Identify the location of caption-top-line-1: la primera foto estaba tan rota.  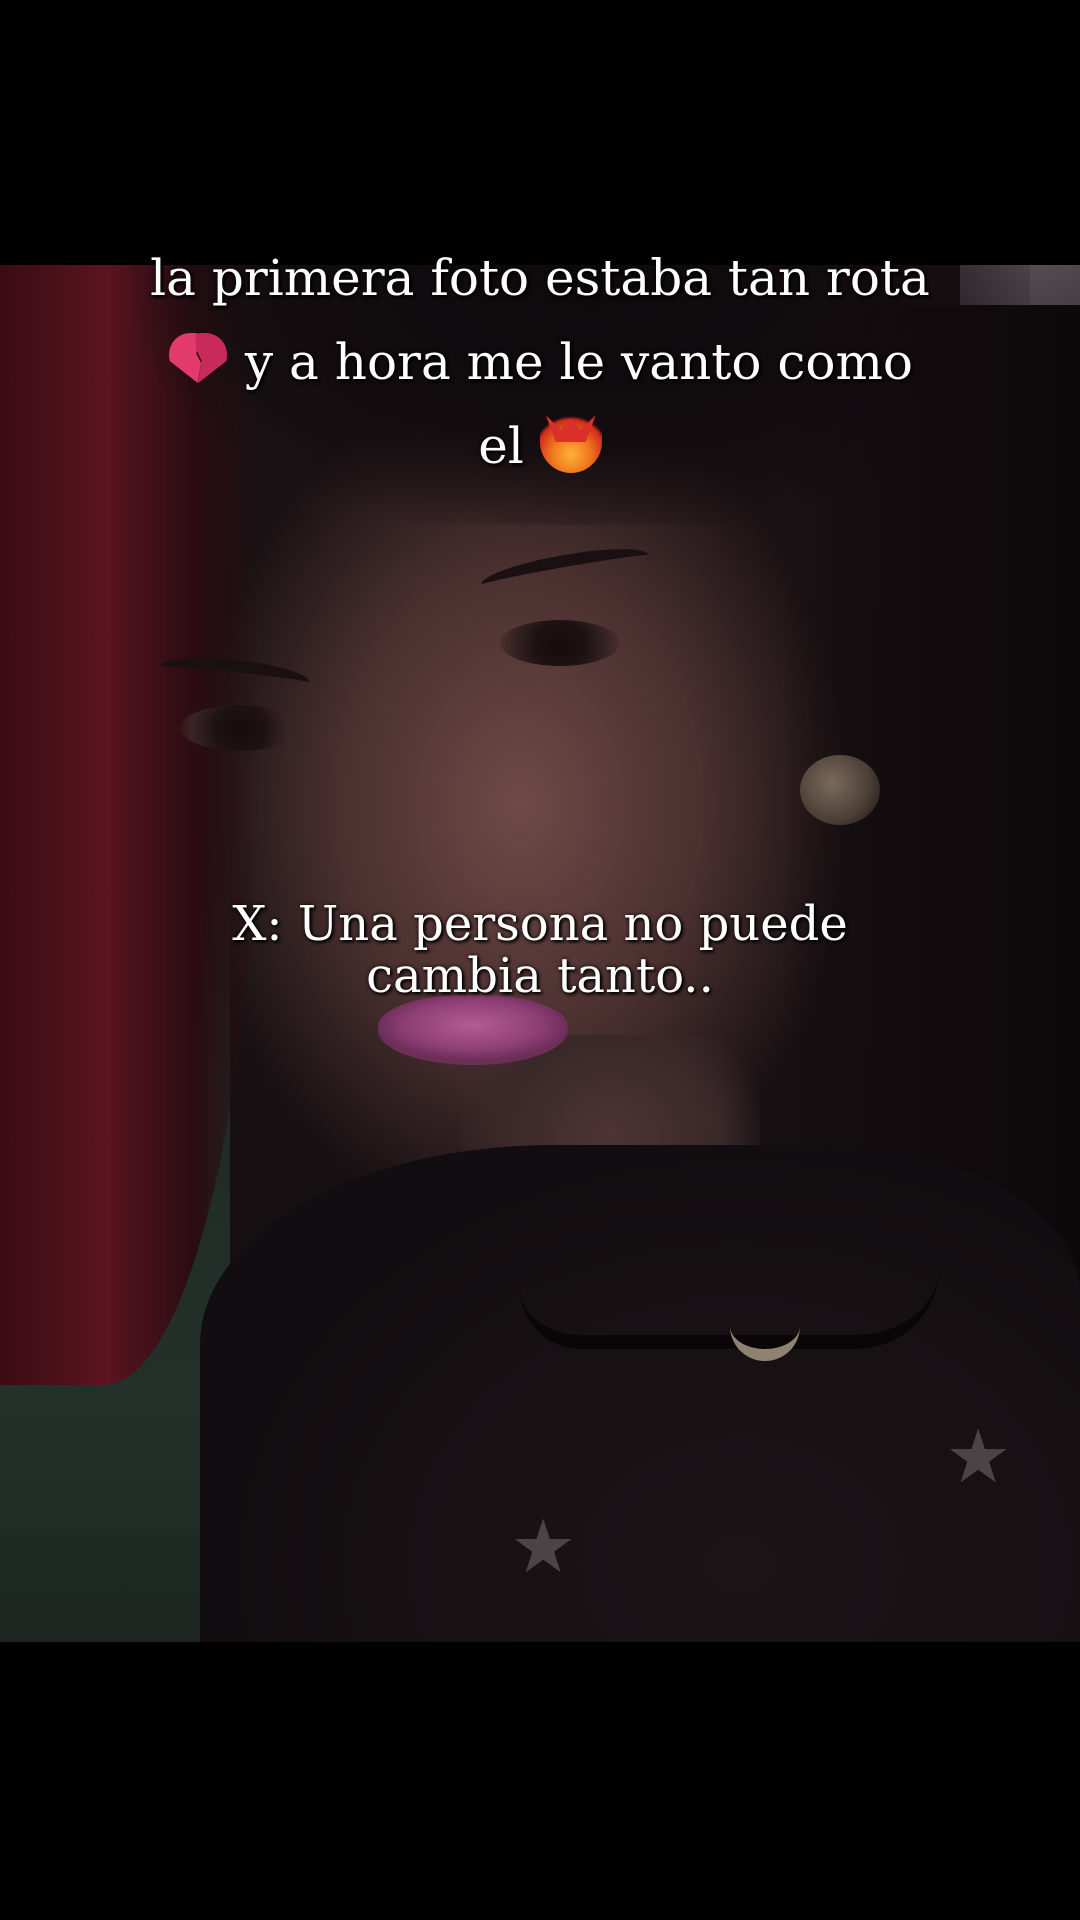
(540, 278).